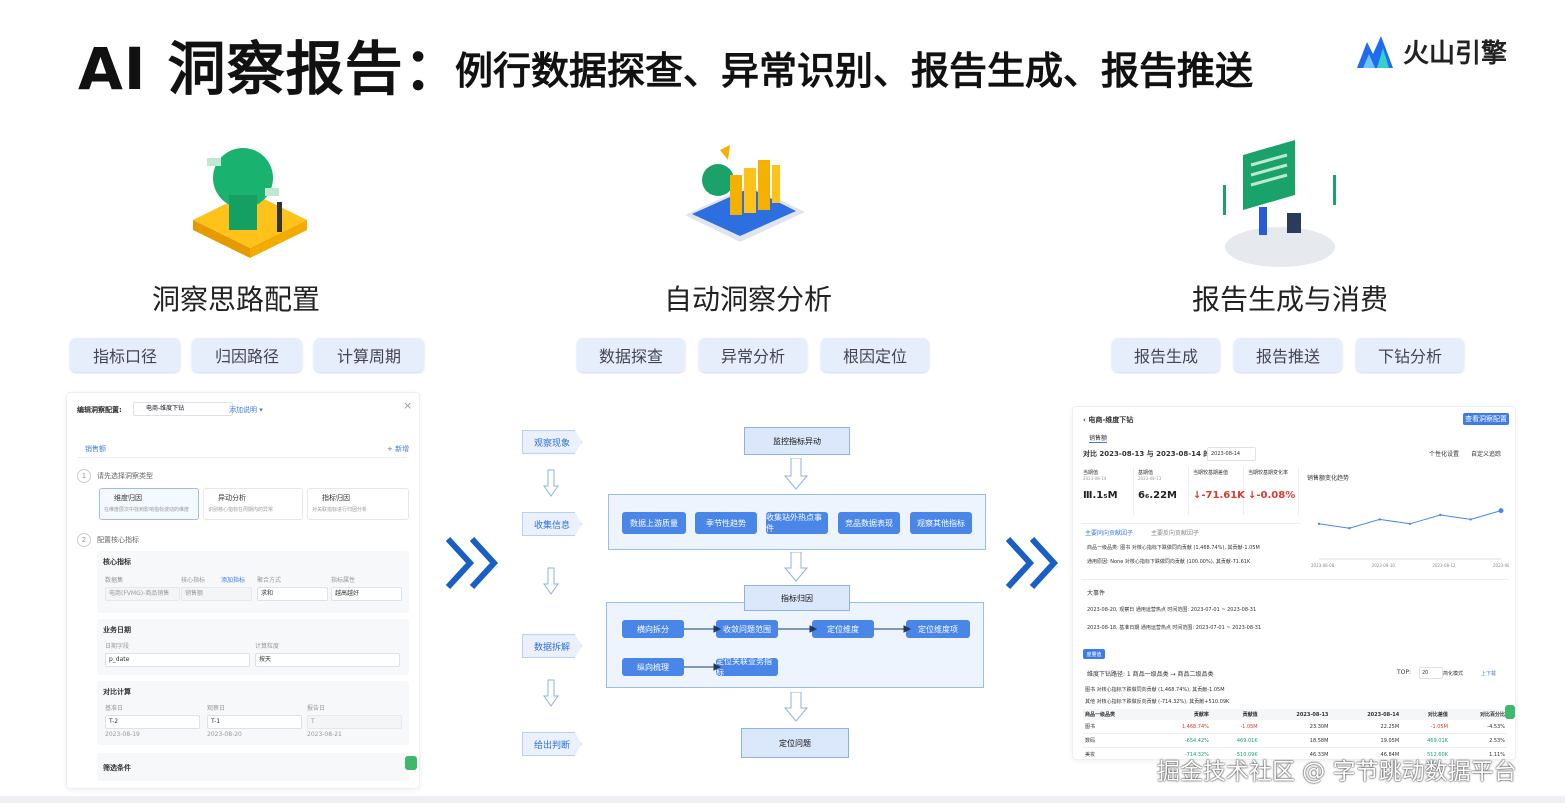 The width and height of the screenshot is (1565, 803). Describe the element at coordinates (119, 659) in the screenshot. I see `select-value: p_date` at that location.